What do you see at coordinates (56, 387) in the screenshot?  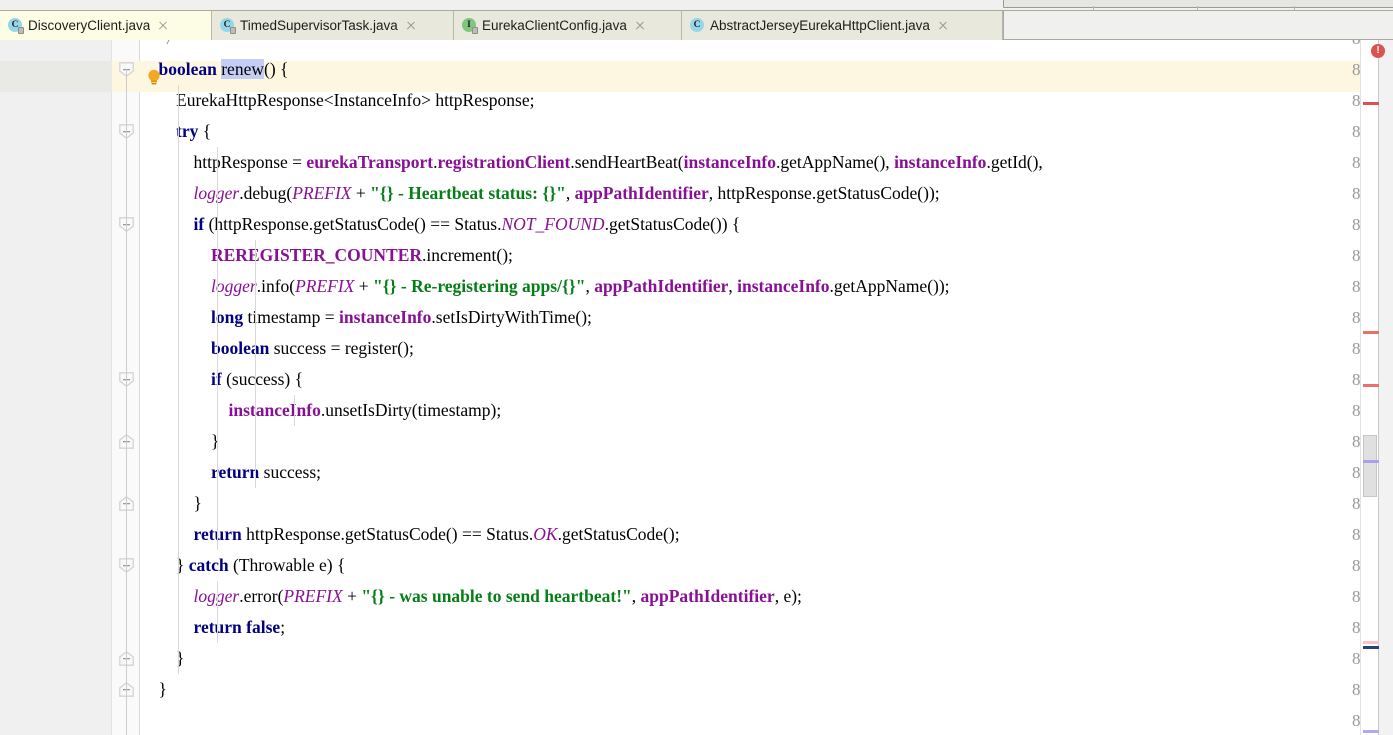 I see `line-number-gutter` at bounding box center [56, 387].